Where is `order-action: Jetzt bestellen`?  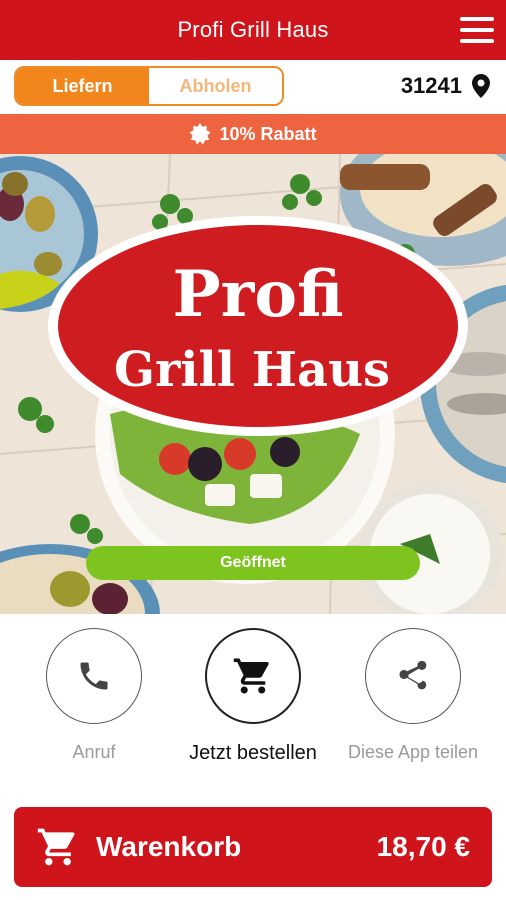
order-action: Jetzt bestellen is located at coordinates (253, 696).